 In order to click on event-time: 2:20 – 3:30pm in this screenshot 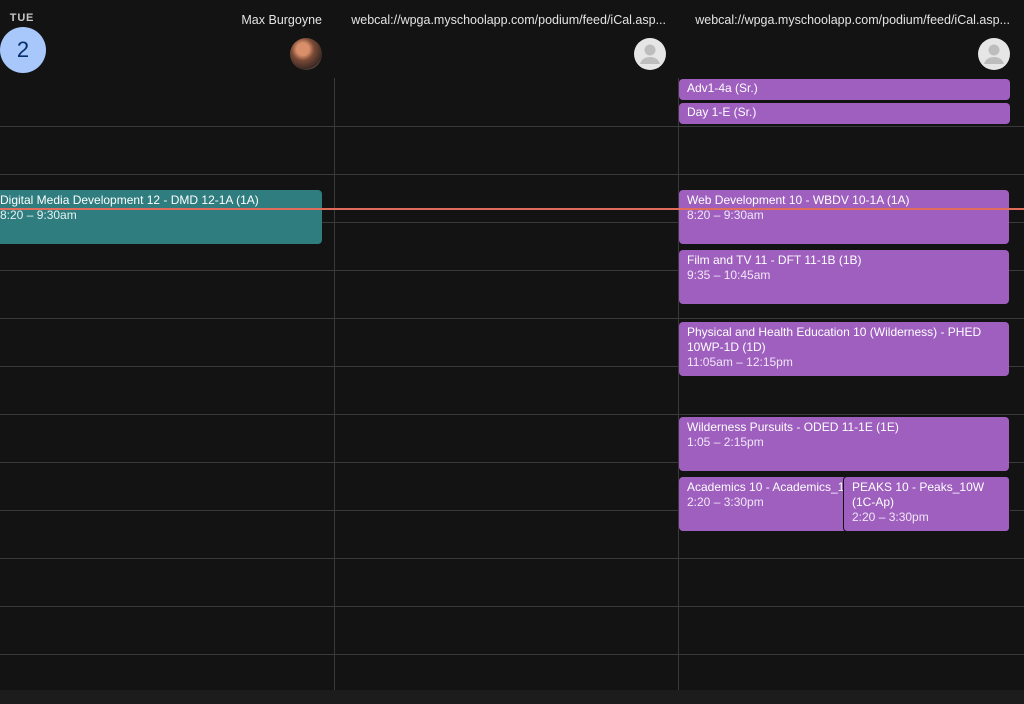, I will do `click(890, 517)`.